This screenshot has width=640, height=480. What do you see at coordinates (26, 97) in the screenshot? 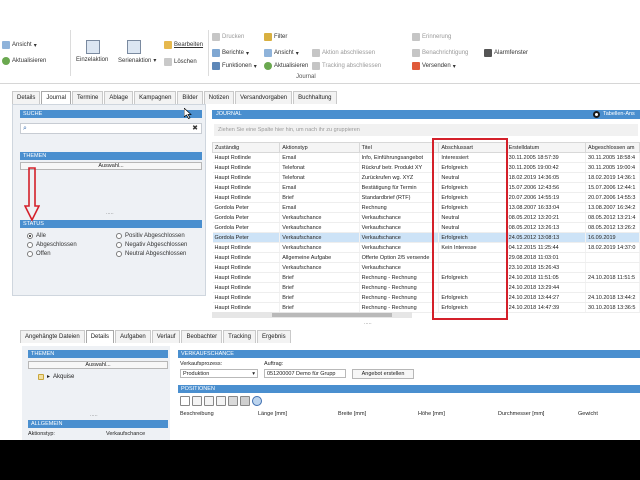
I see `tab-details: Details` at bounding box center [26, 97].